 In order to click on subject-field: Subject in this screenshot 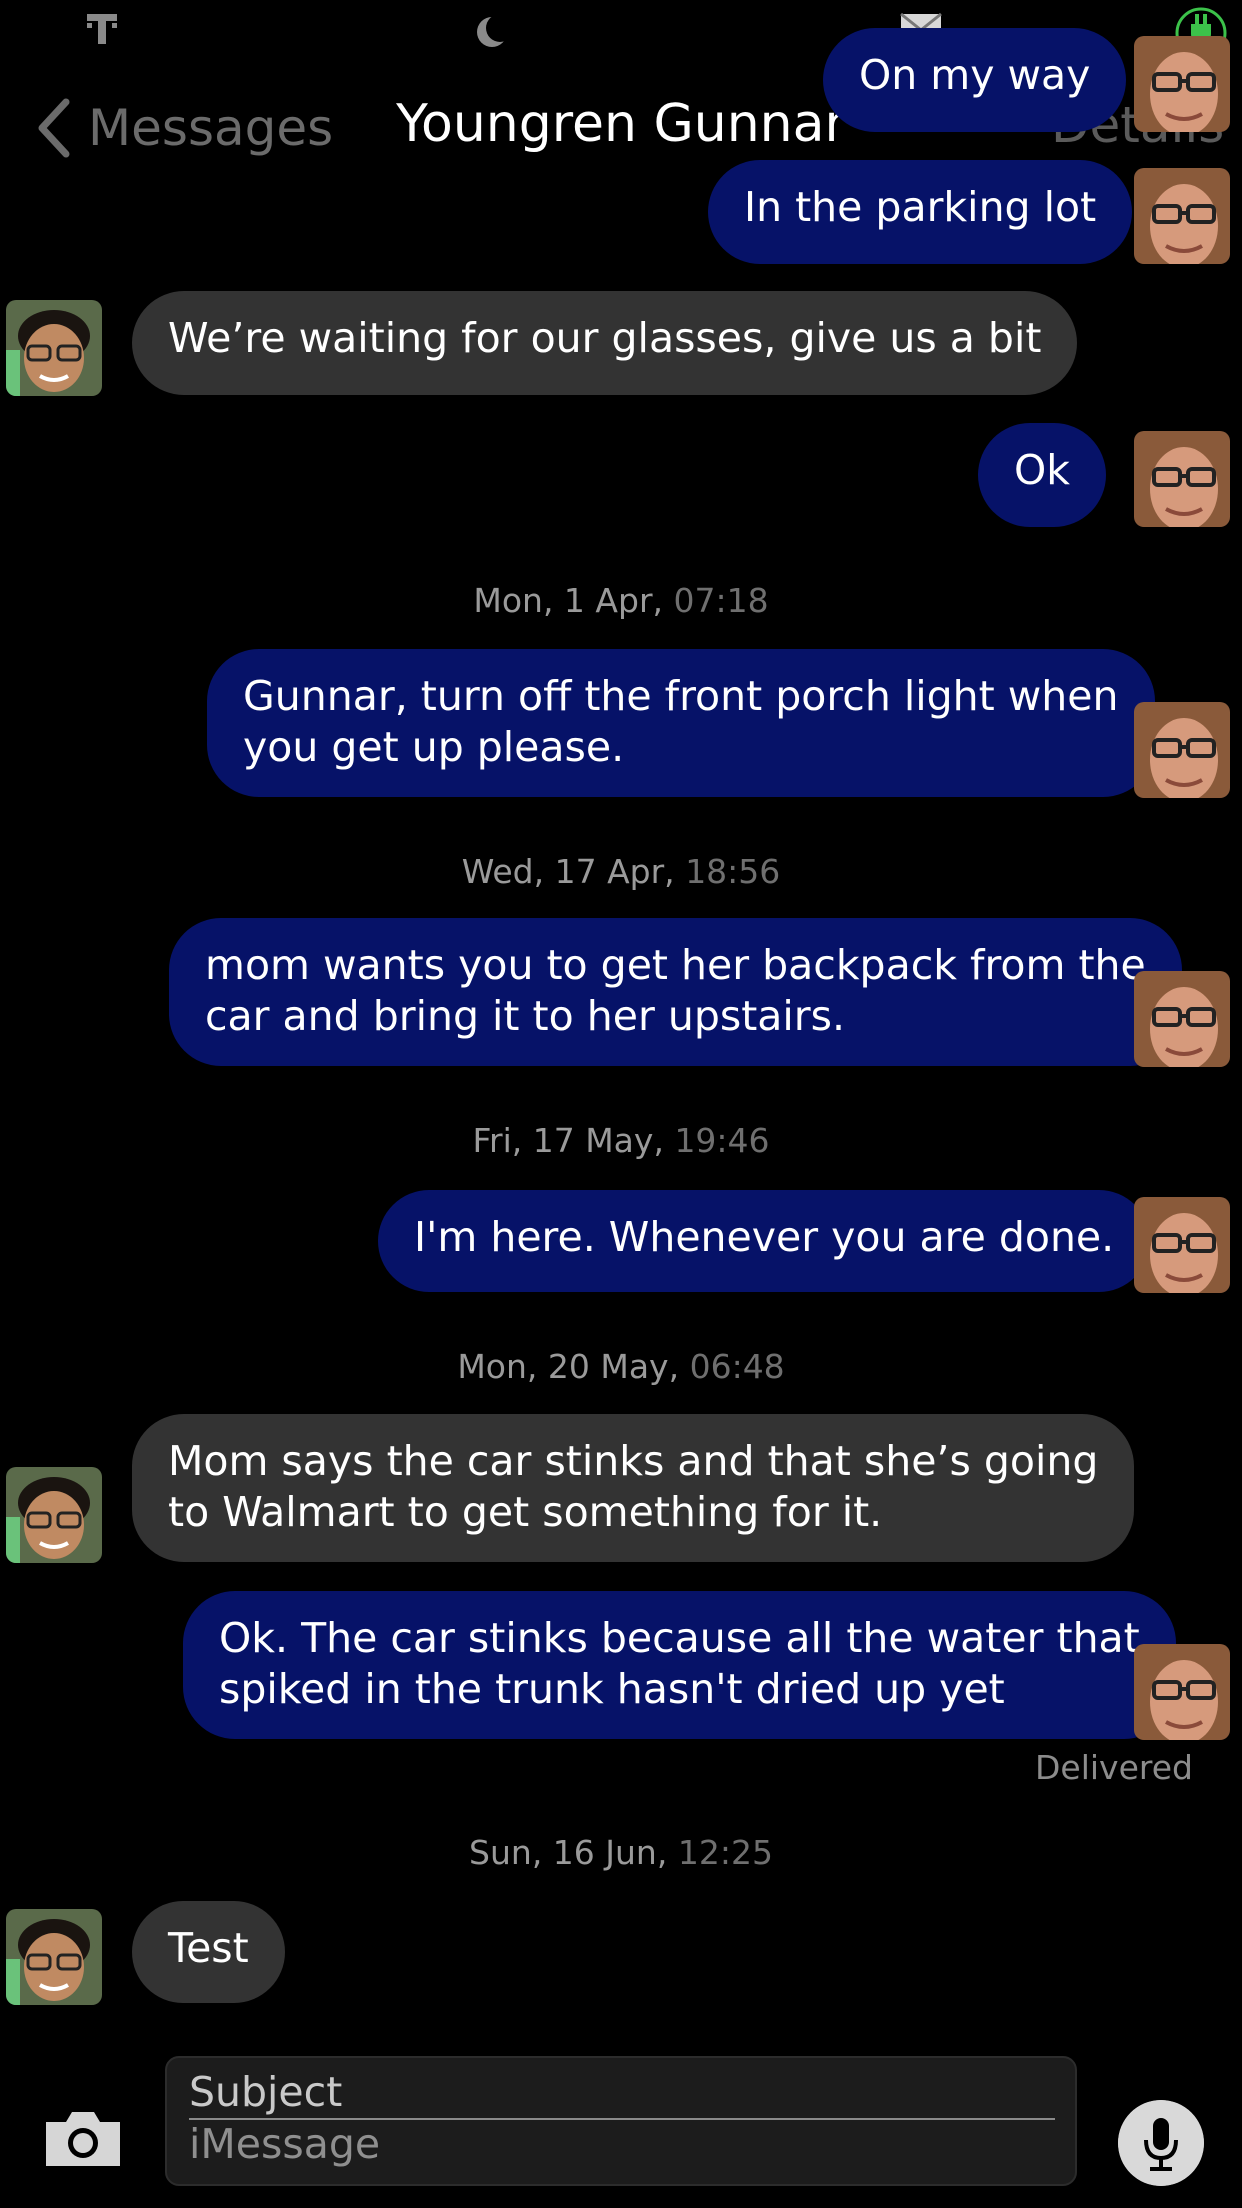, I will do `click(265, 2092)`.